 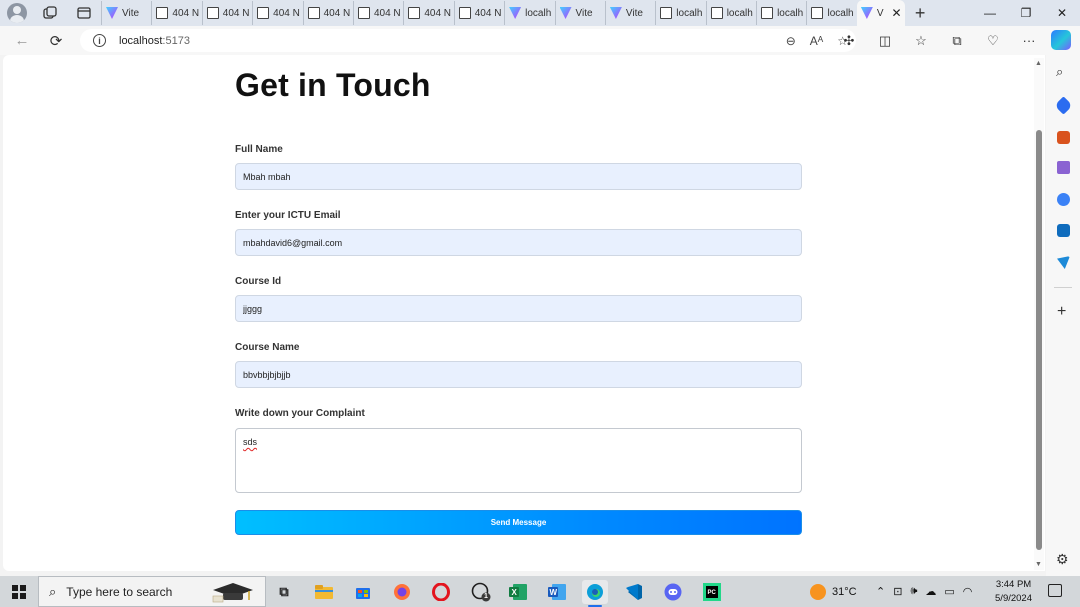 I want to click on scroll-thumb, so click(x=1039, y=340).